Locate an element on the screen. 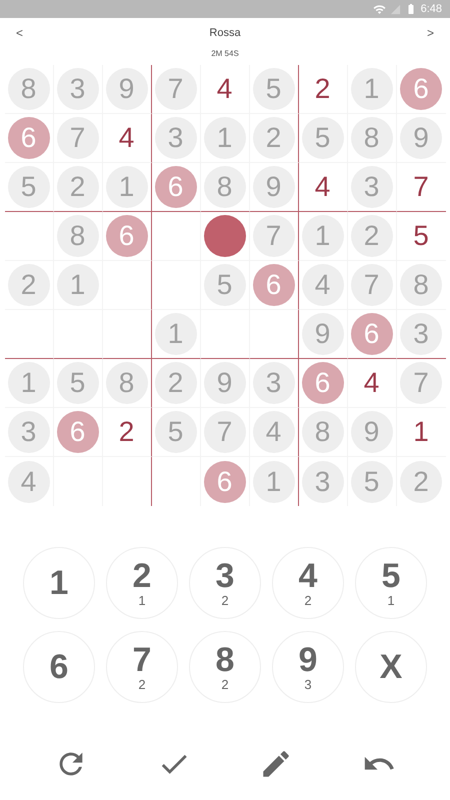 Image resolution: width=450 pixels, height=800 pixels. signal-icon is located at coordinates (395, 9).